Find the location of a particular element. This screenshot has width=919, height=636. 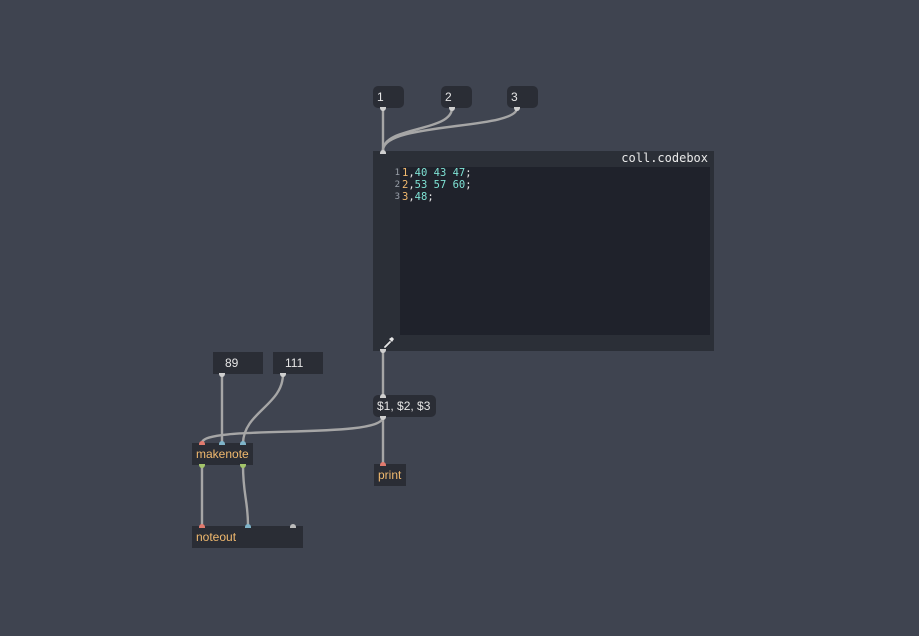

cord-duration-to-makenote is located at coordinates (263, 408).